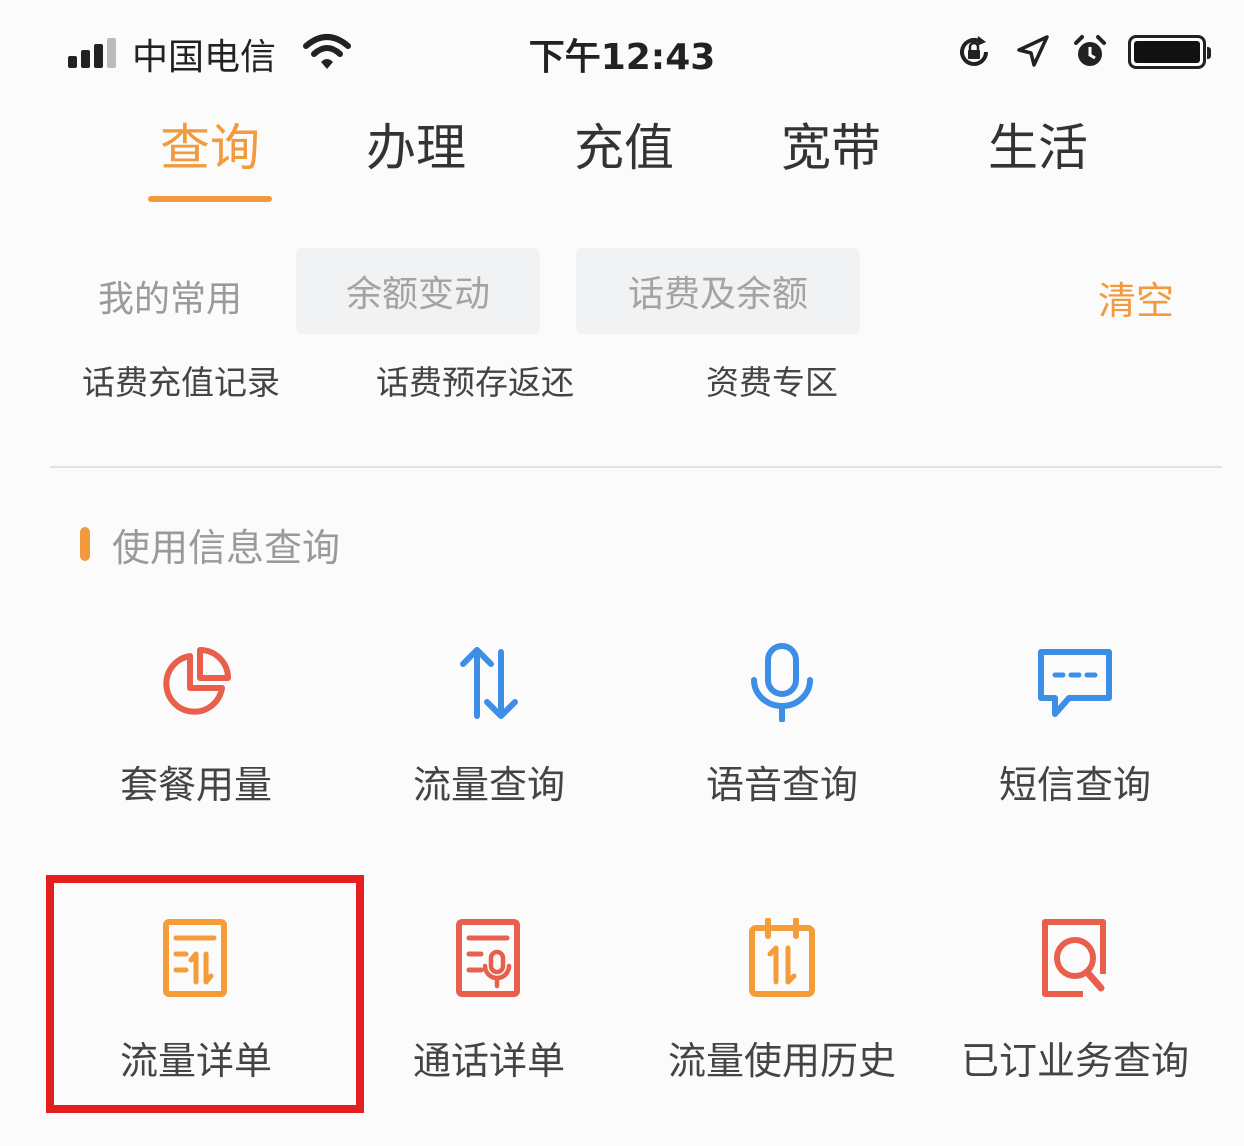 The image size is (1244, 1146). Describe the element at coordinates (1075, 958) in the screenshot. I see `subscription-search-icon` at that location.